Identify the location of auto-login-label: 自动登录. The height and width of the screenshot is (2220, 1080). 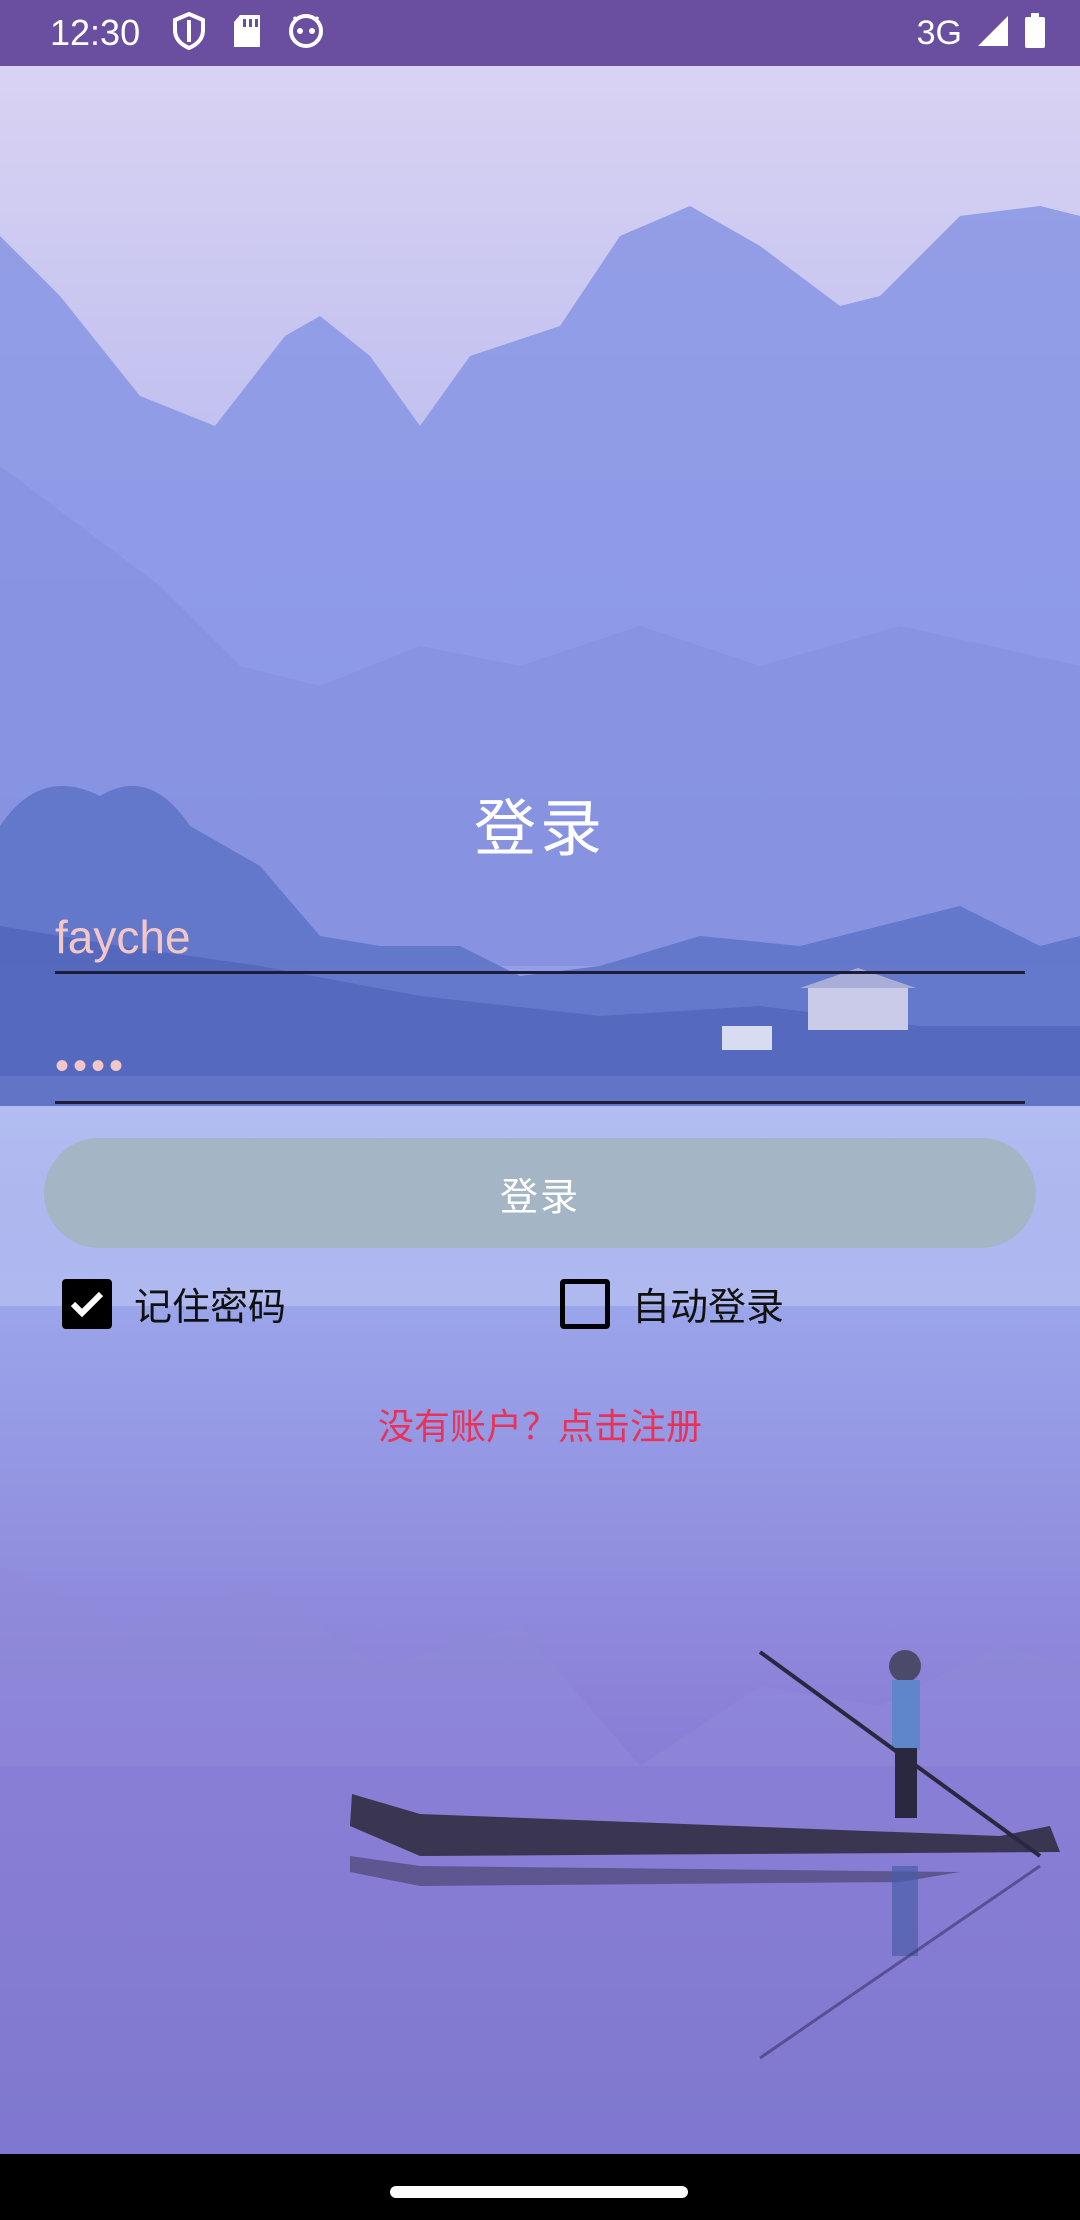
(708, 1307).